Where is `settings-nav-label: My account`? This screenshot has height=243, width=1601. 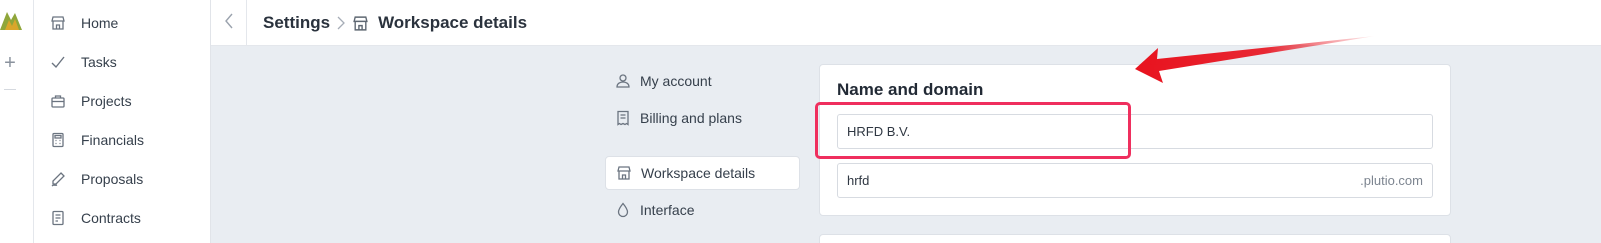
settings-nav-label: My account is located at coordinates (676, 81).